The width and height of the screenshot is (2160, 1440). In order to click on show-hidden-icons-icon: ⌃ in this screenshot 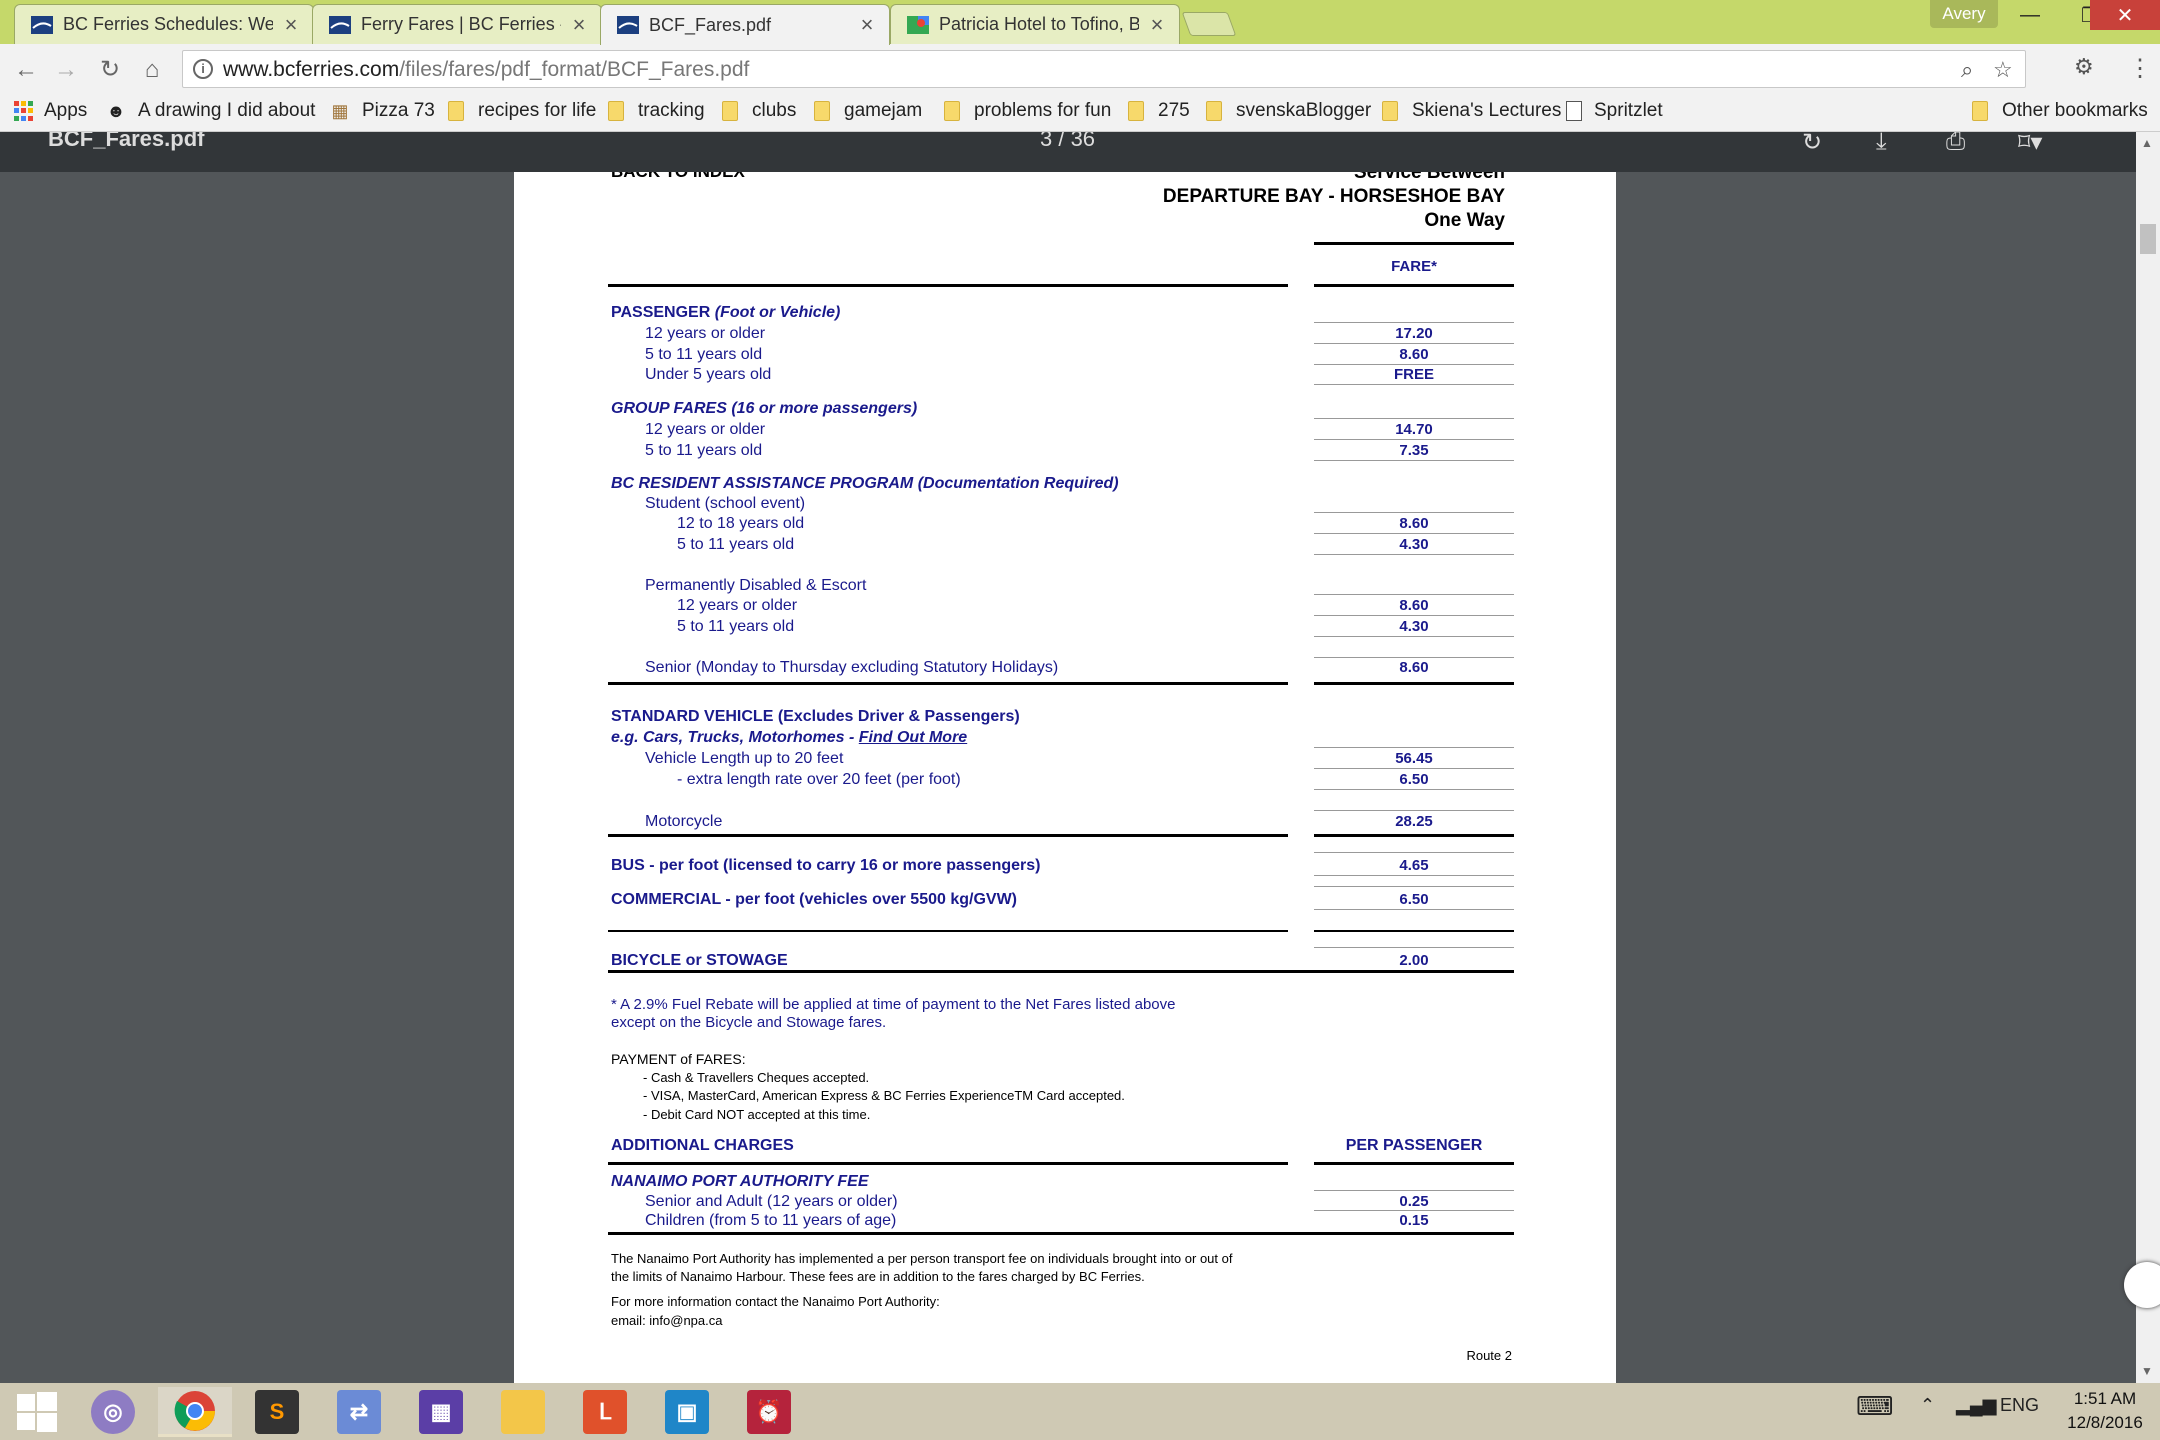, I will do `click(1927, 1405)`.